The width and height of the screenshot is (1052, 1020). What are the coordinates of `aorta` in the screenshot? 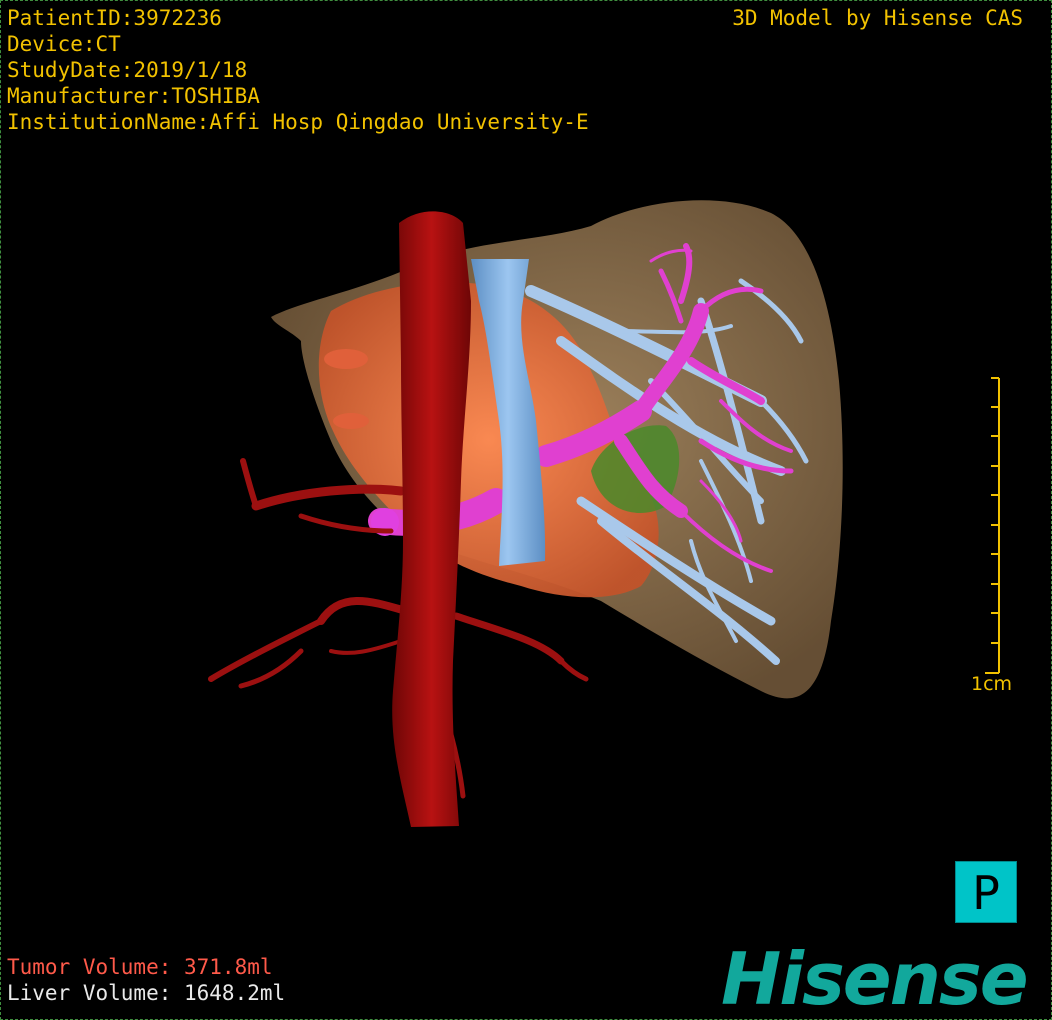 It's located at (431, 519).